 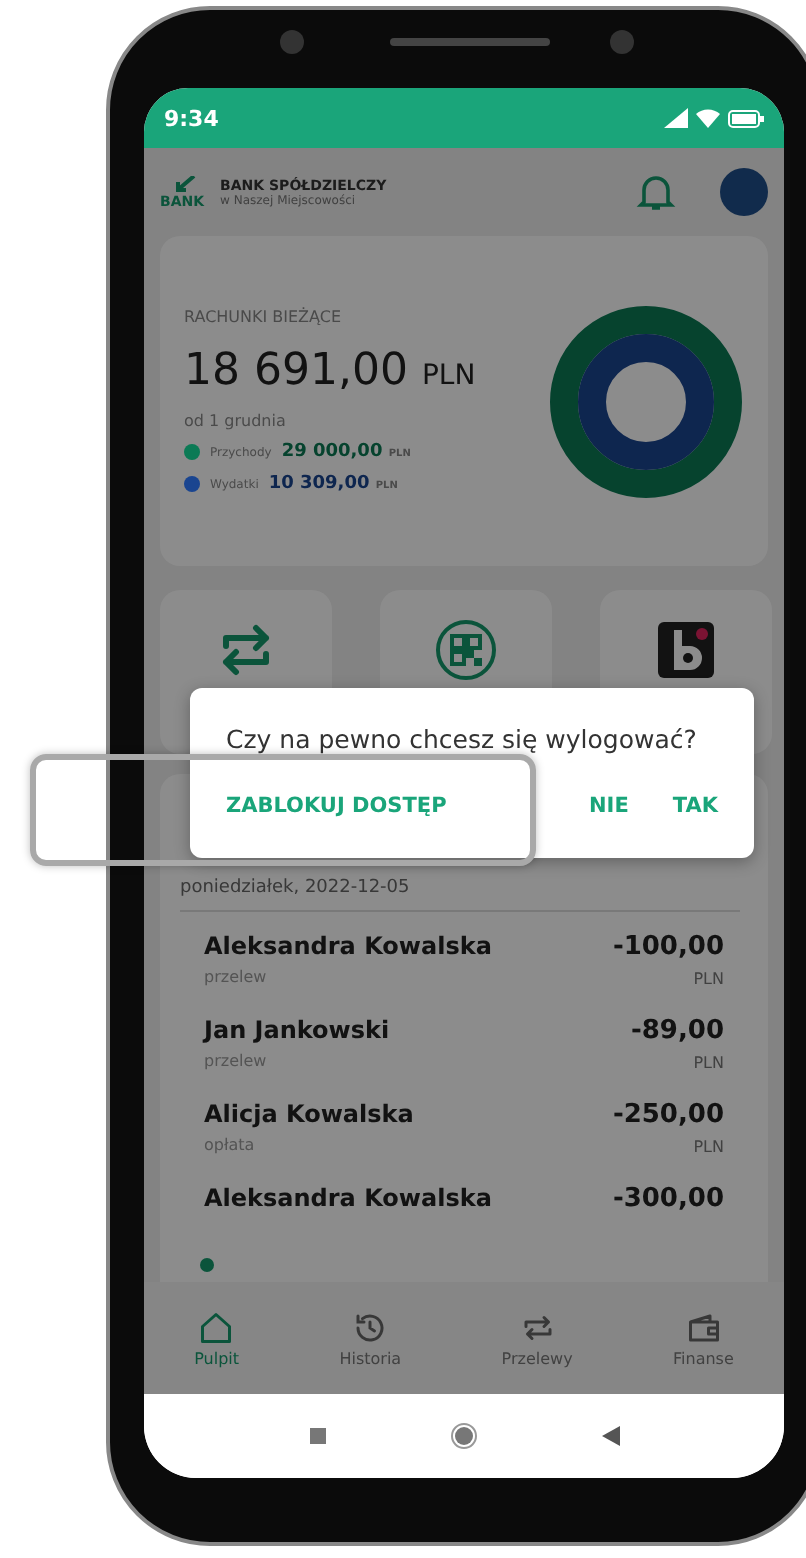 What do you see at coordinates (744, 192) in the screenshot?
I see `avatar` at bounding box center [744, 192].